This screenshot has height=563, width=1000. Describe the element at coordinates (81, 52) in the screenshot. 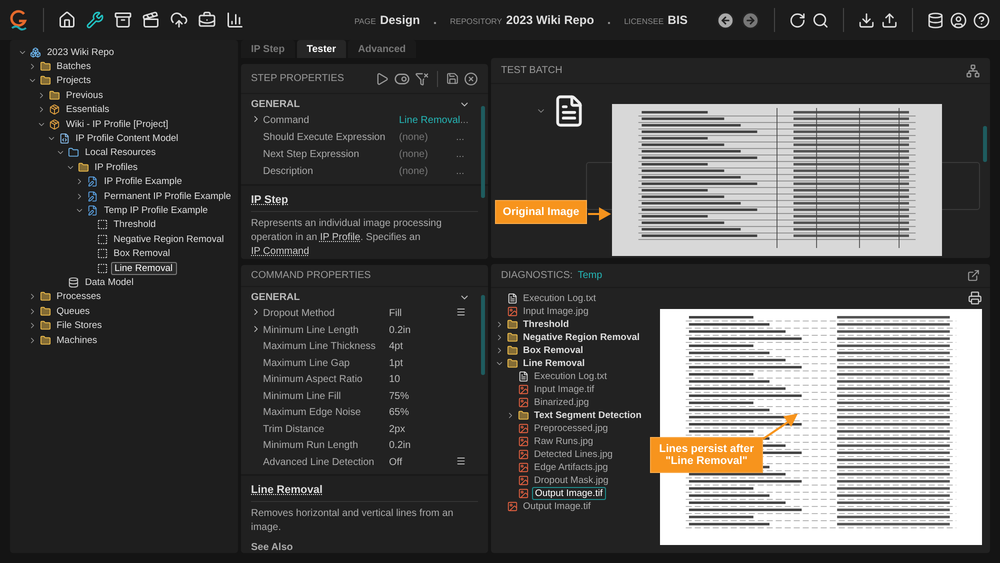

I see `tree-item: 2023 Wiki Repo` at that location.